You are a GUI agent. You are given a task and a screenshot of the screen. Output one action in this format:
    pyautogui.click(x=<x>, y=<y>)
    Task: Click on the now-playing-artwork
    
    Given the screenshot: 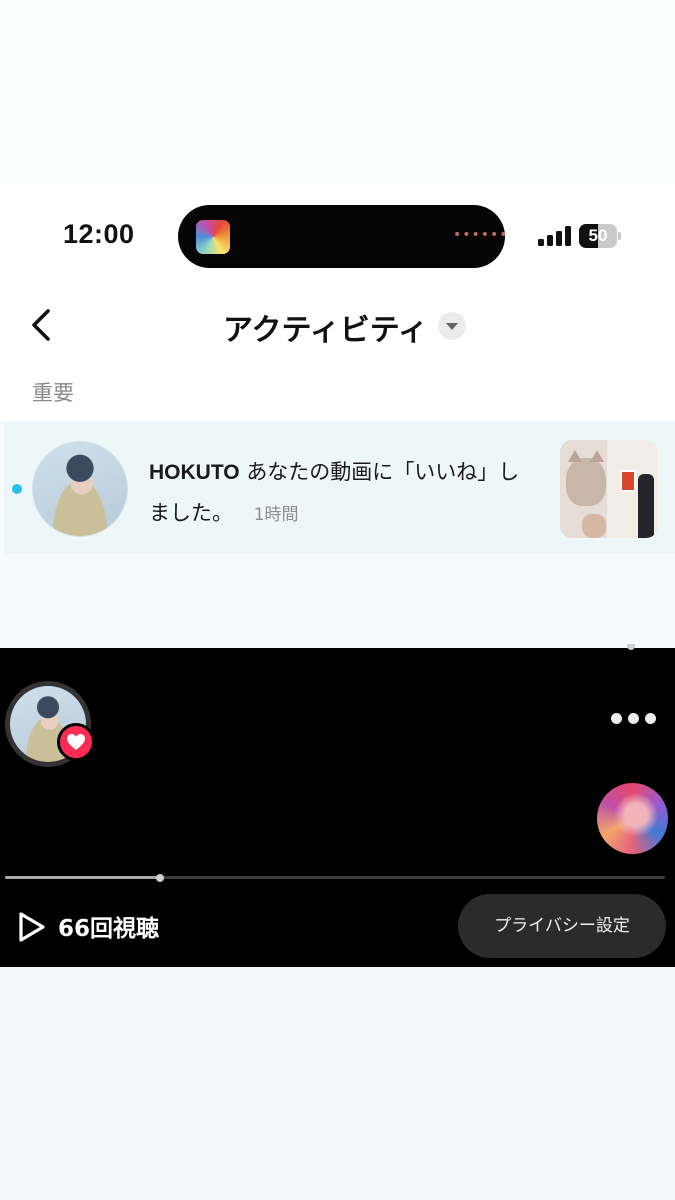 What is the action you would take?
    pyautogui.click(x=213, y=237)
    